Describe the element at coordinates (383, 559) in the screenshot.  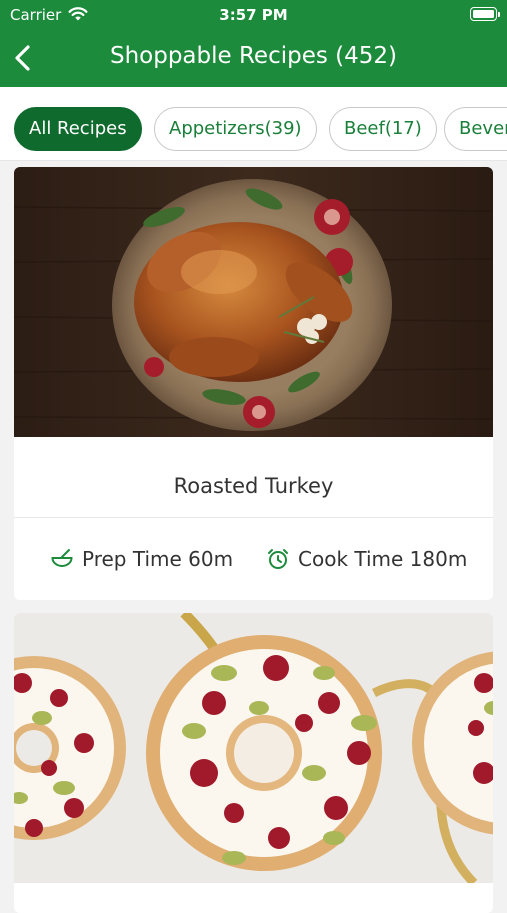
I see `cook-time-label: Cook Time 180m` at that location.